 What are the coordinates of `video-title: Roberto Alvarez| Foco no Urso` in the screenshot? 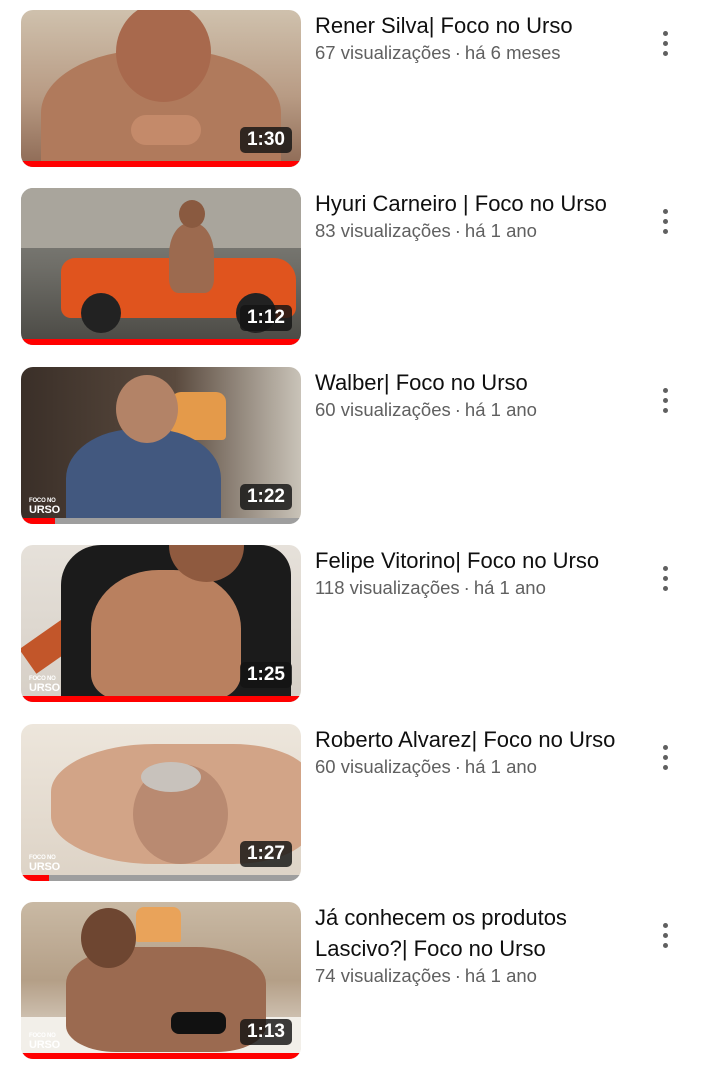 It's located at (467, 739).